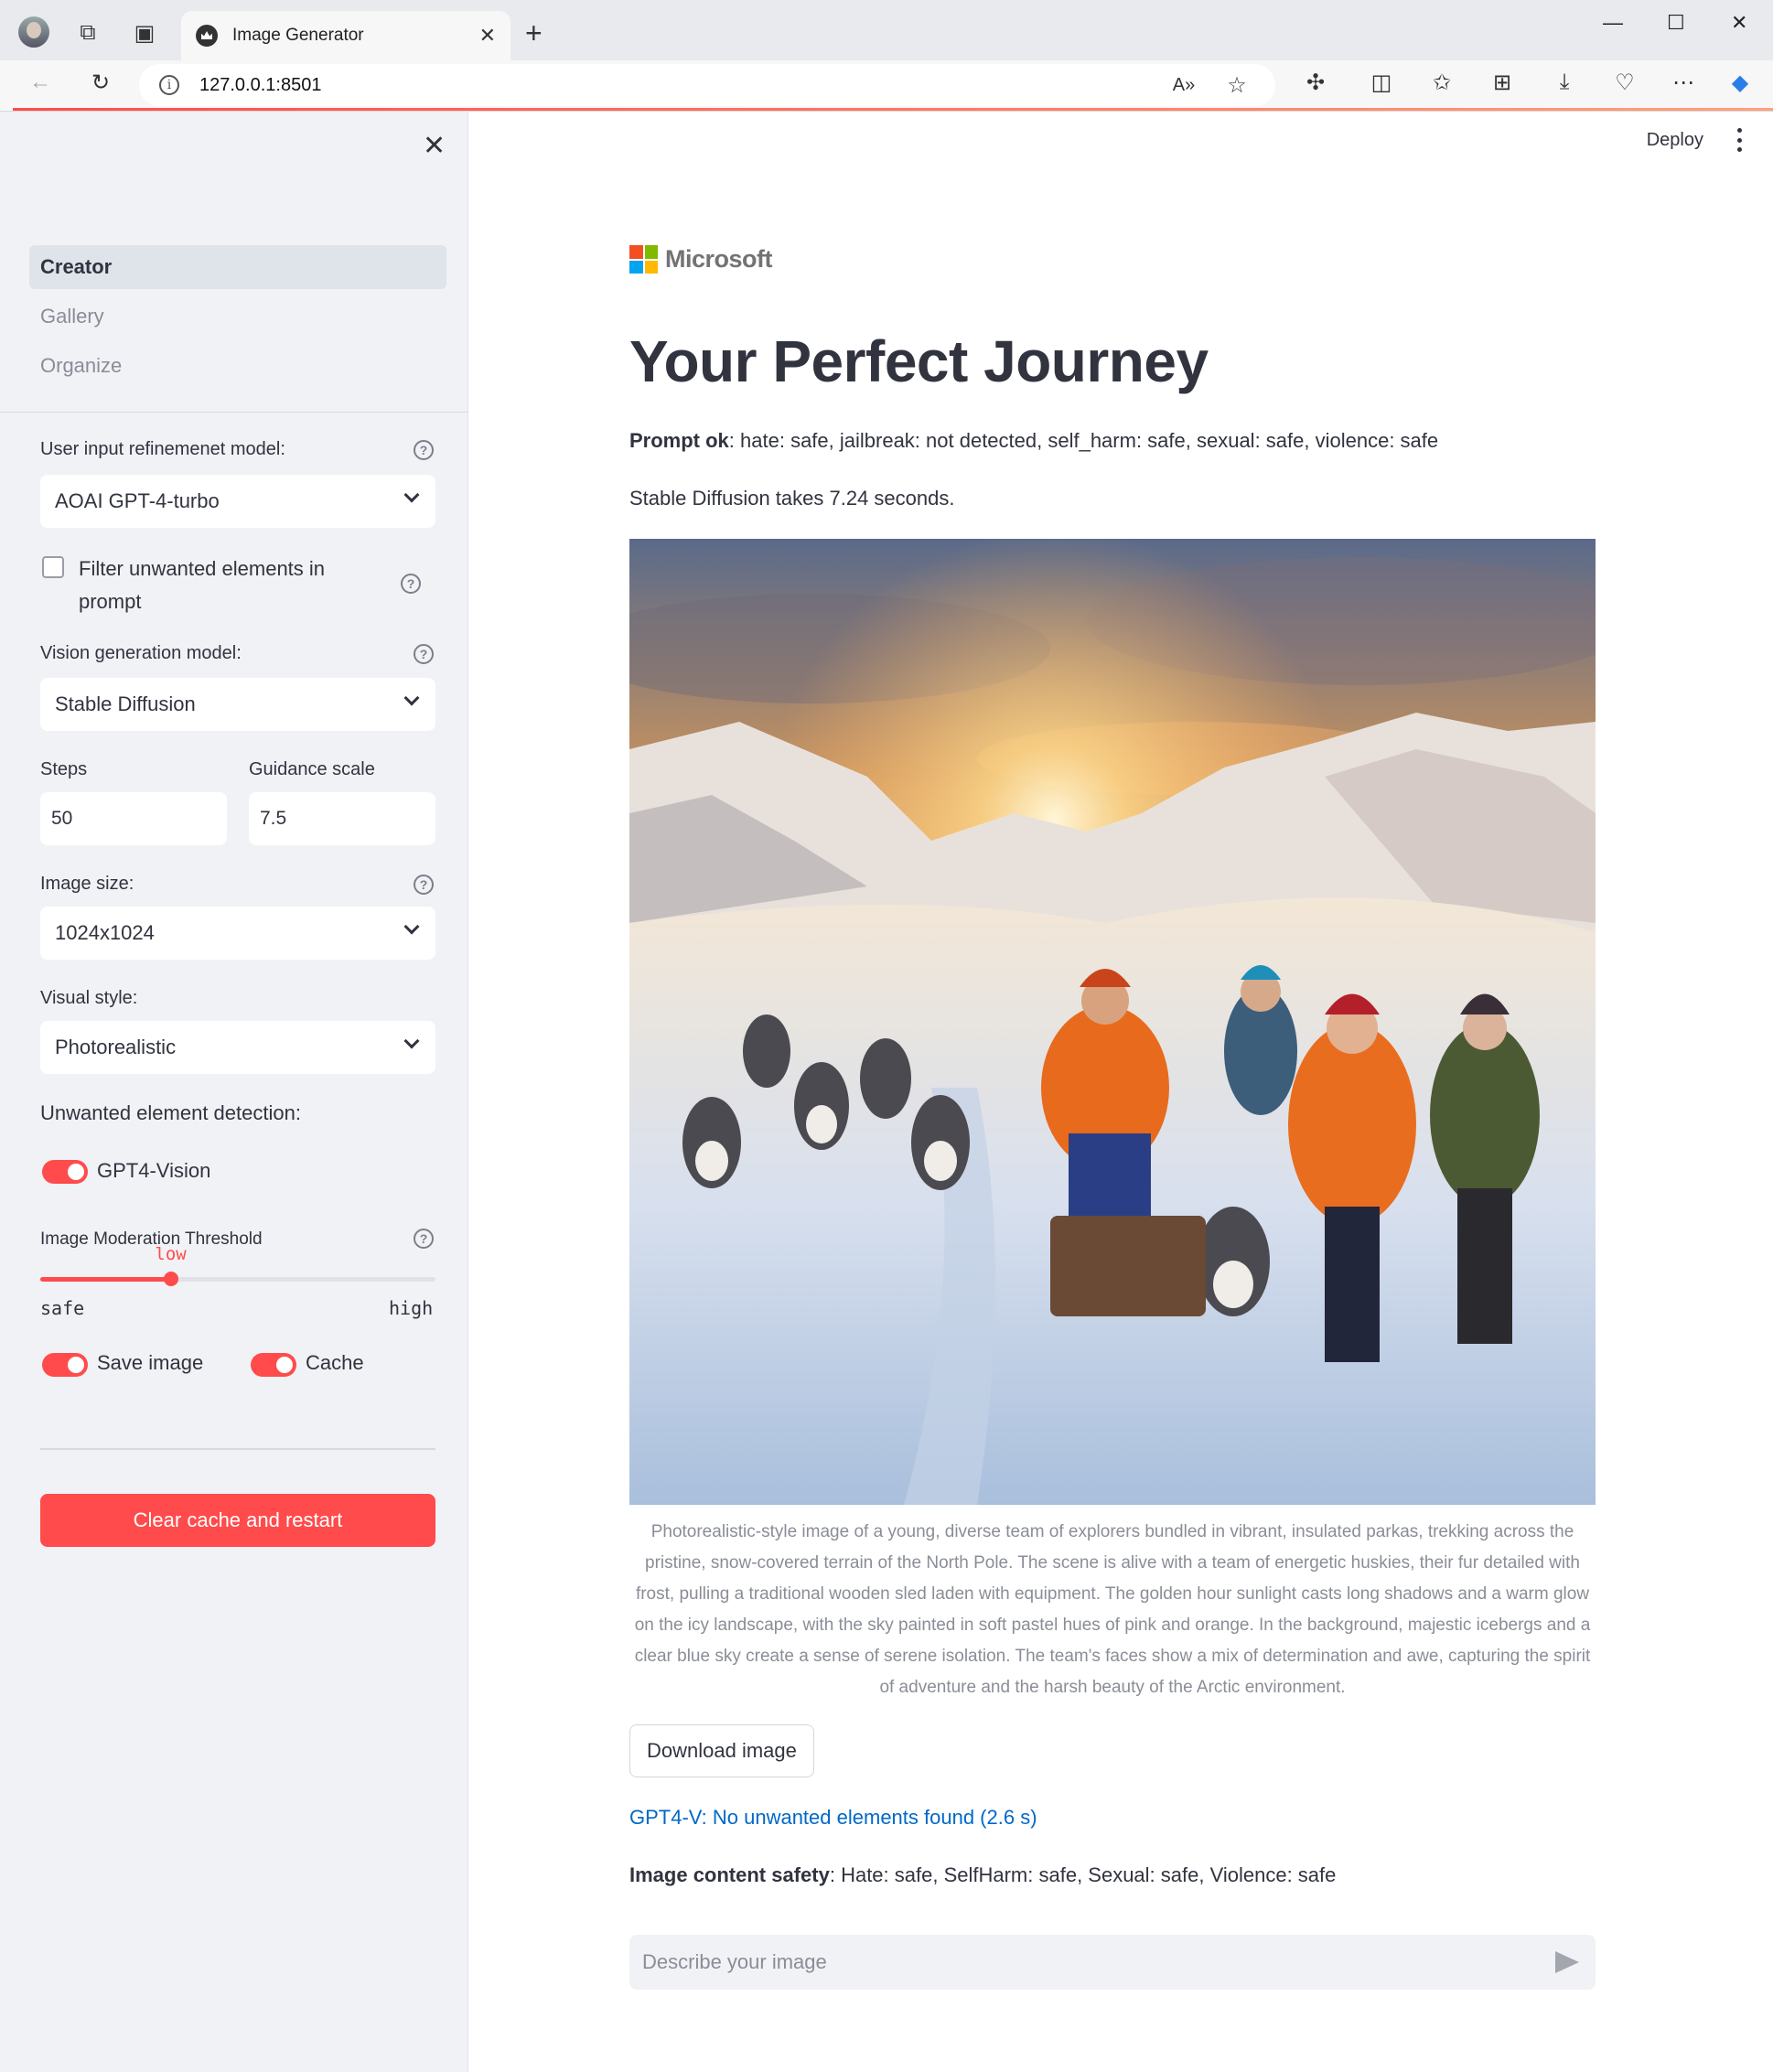 This screenshot has width=1773, height=2072. What do you see at coordinates (1613, 23) in the screenshot?
I see `minimize-icon: —` at bounding box center [1613, 23].